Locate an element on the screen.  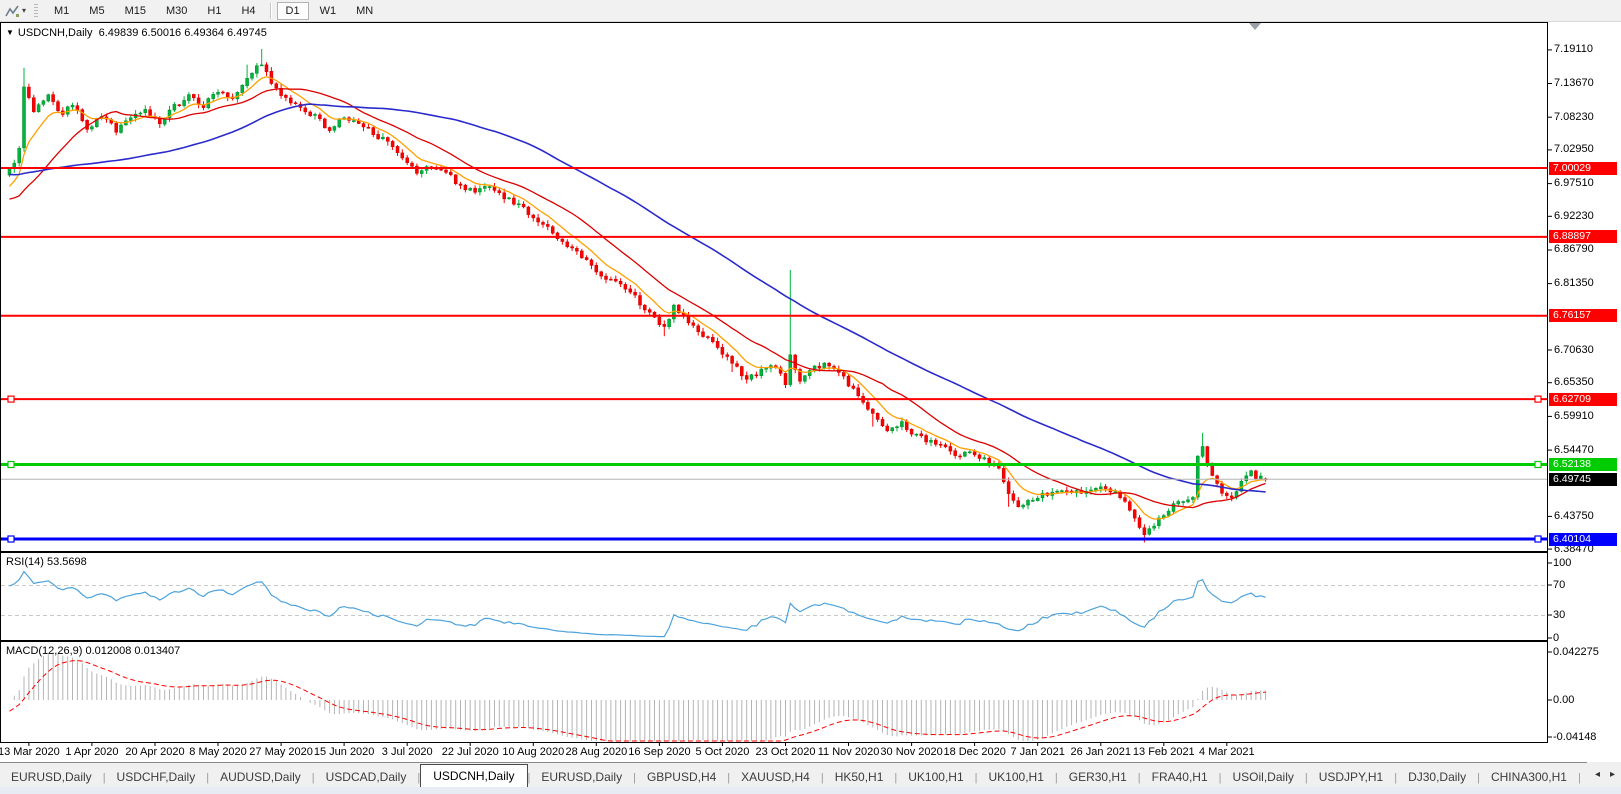
price-level-label-6.49745: 6.49745 is located at coordinates (1583, 479).